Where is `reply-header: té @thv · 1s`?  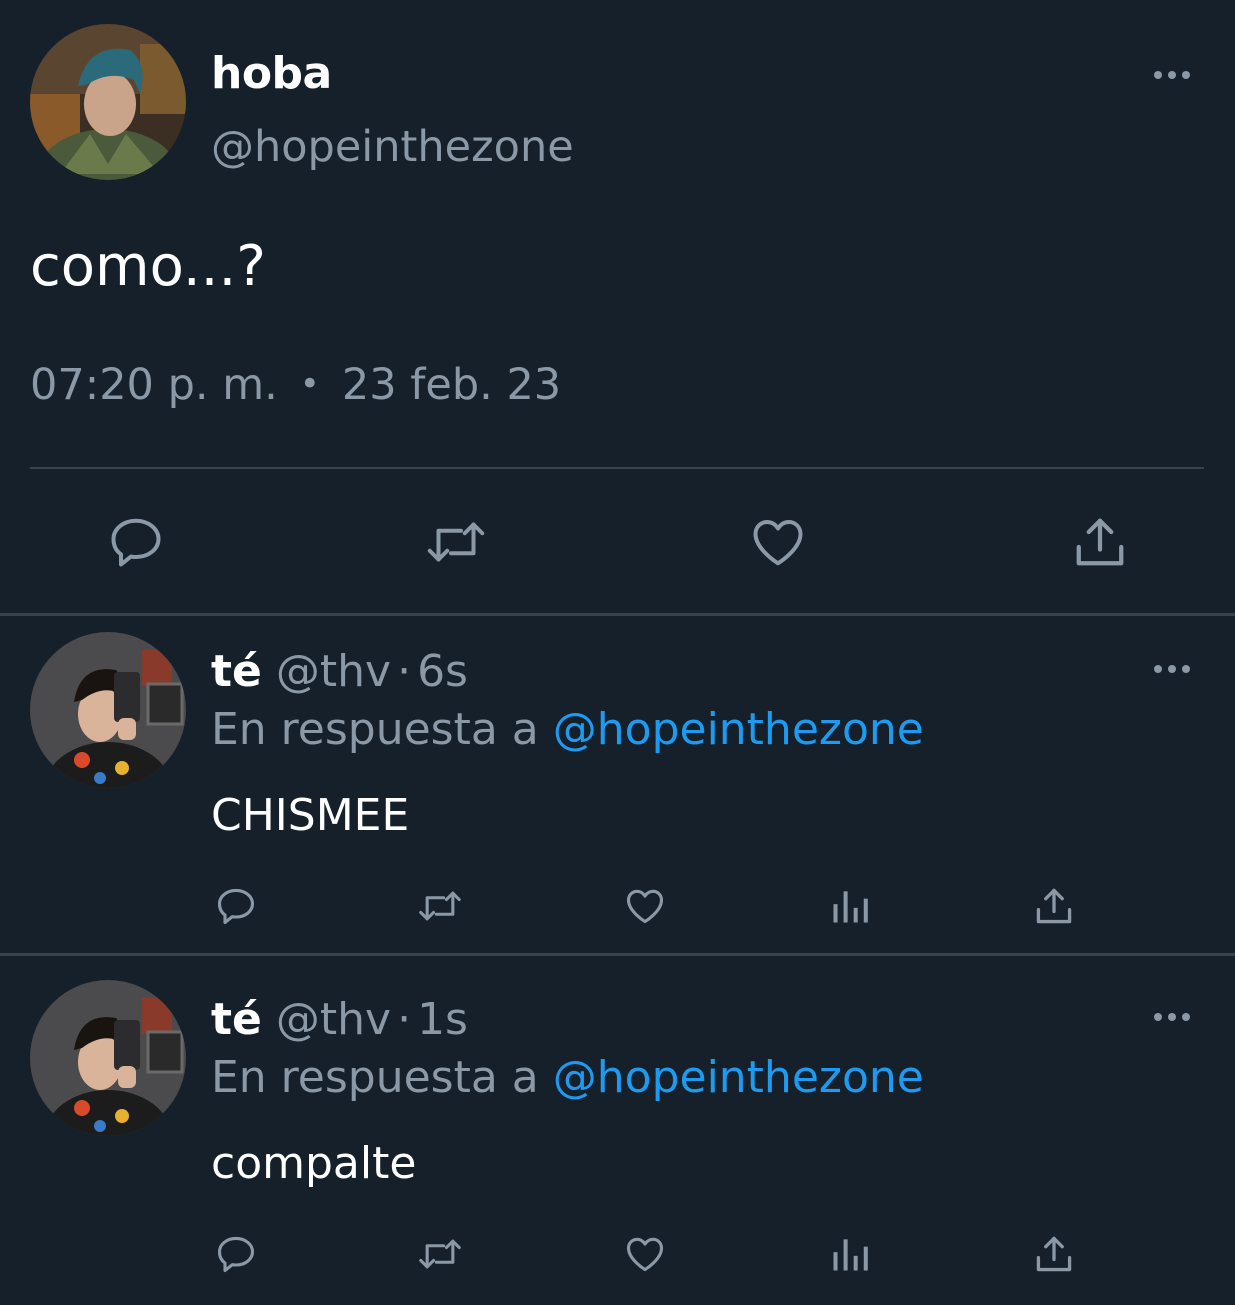 reply-header: té @thv · 1s is located at coordinates (339, 1019).